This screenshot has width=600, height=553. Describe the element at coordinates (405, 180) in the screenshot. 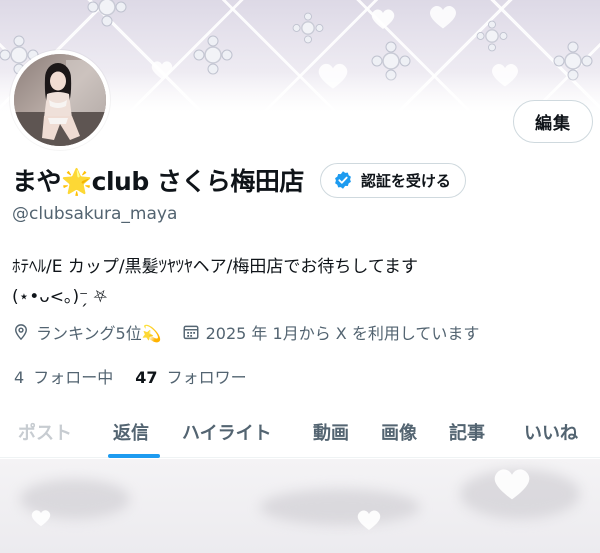

I see `get-verified-label: 認証を受ける` at that location.